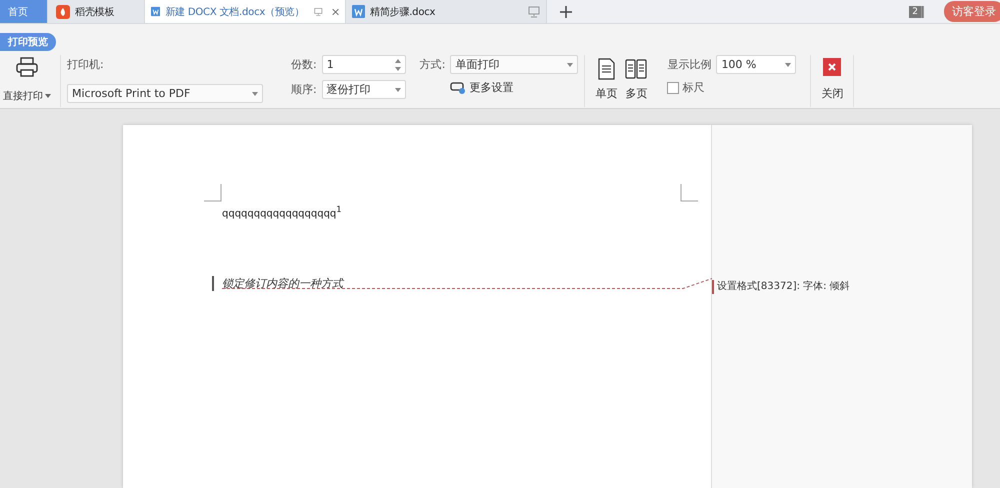 This screenshot has height=488, width=1000. I want to click on tab: 精简步骤.docx, so click(446, 11).